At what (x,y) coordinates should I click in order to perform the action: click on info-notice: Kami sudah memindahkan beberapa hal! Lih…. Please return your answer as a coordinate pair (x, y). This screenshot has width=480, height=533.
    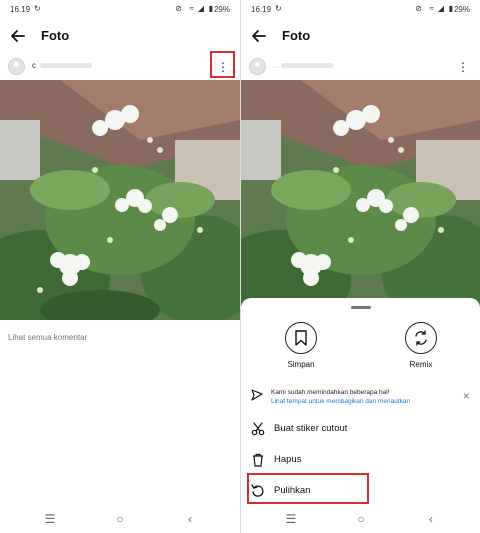
    Looking at the image, I should click on (360, 399).